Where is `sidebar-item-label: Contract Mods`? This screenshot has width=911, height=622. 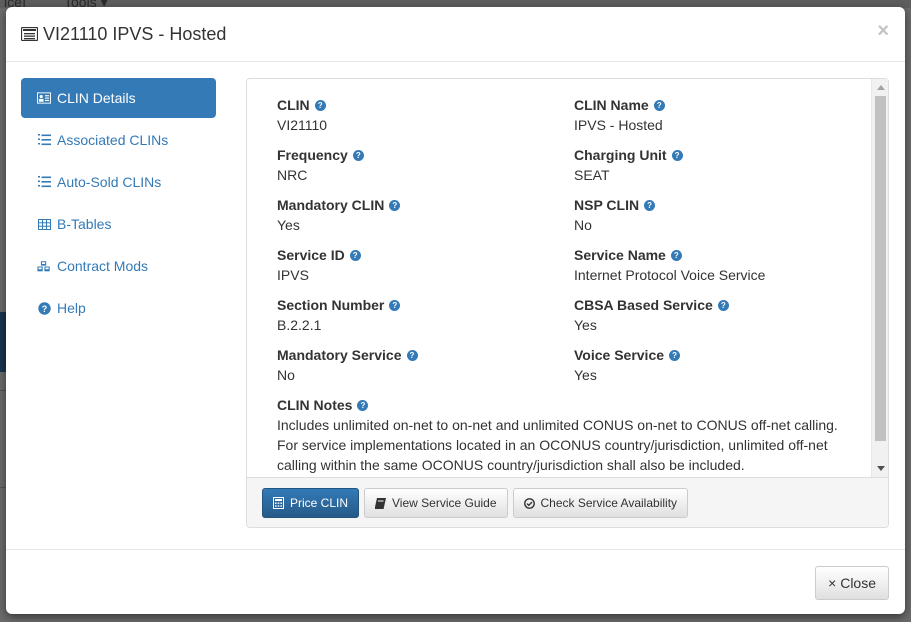 sidebar-item-label: Contract Mods is located at coordinates (103, 266).